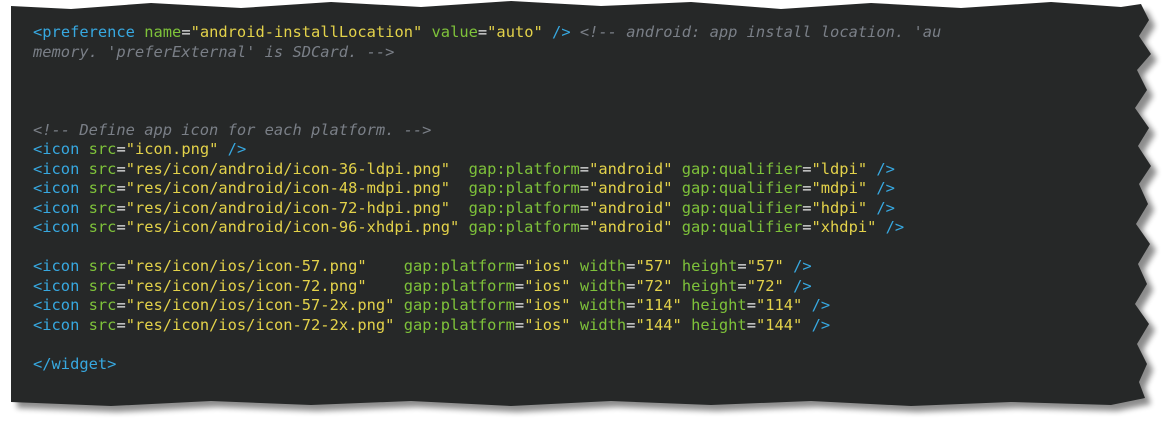 The width and height of the screenshot is (1174, 422). I want to click on code-token-string: "android-installLocation", so click(306, 32).